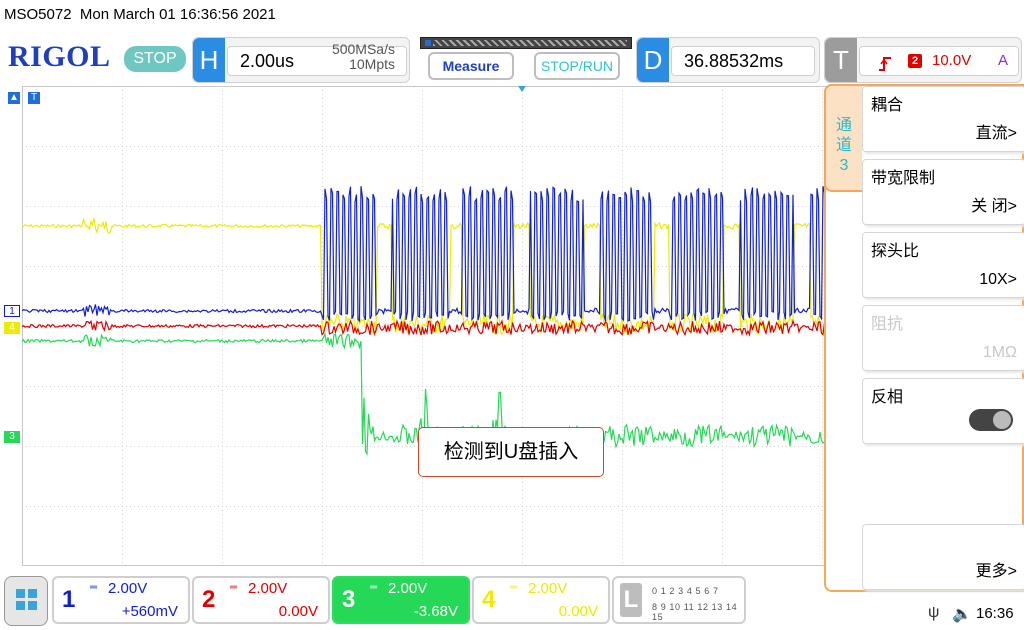 Image resolution: width=1024 pixels, height=630 pixels. What do you see at coordinates (887, 324) in the screenshot?
I see `menu-item-title: 阻抗` at bounding box center [887, 324].